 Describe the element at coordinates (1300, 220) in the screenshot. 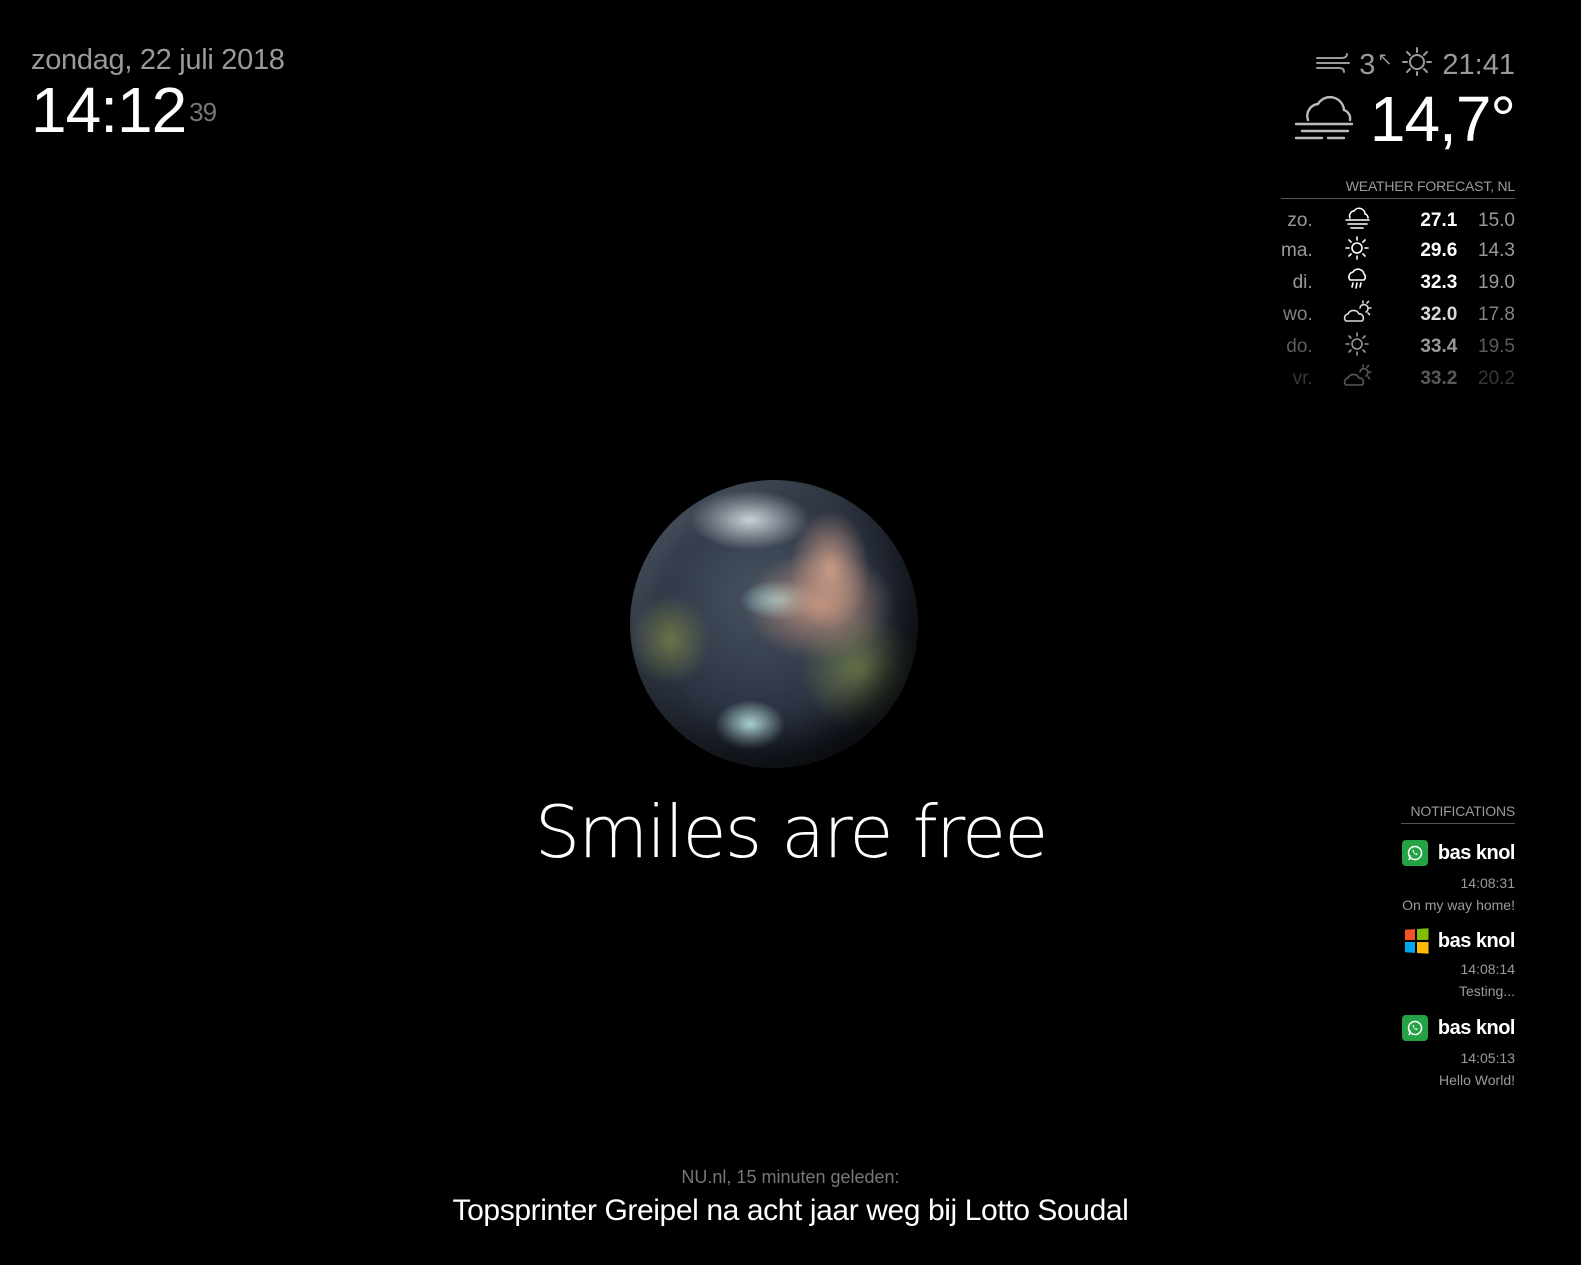

I see `forecast-day: zo.` at that location.